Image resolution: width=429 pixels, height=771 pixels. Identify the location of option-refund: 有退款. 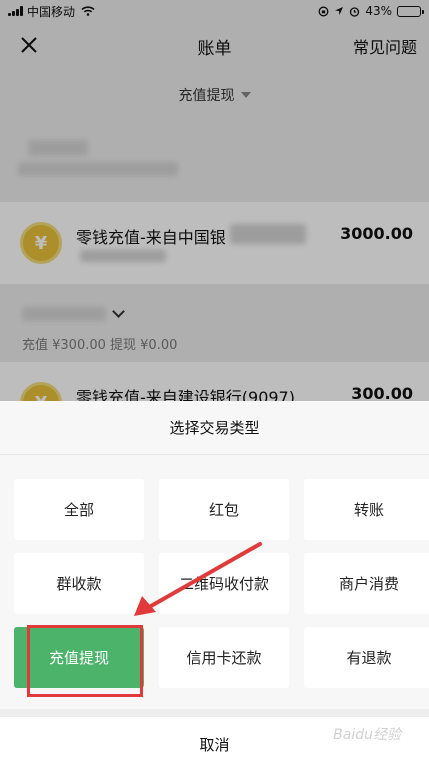
(366, 657).